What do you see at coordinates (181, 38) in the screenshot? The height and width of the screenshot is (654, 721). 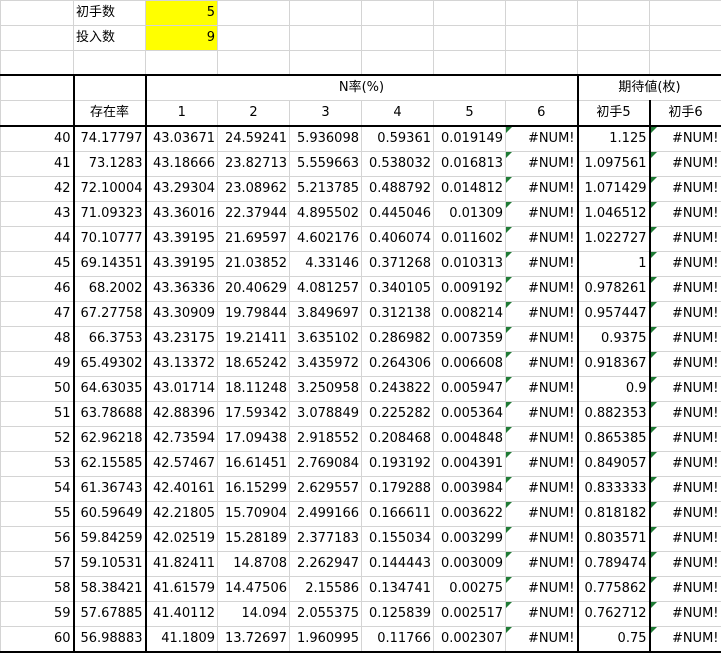 I see `insert-input: 9` at bounding box center [181, 38].